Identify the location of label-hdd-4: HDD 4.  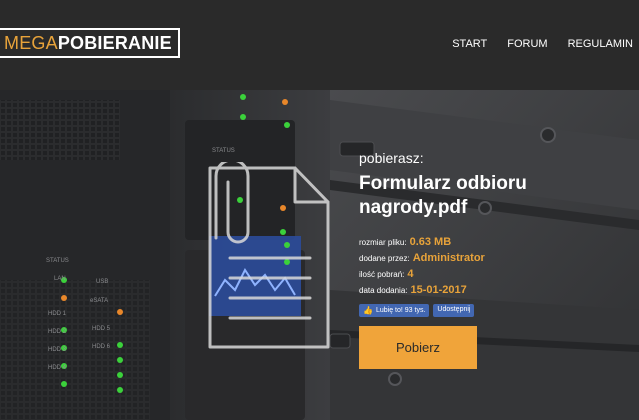
(57, 368).